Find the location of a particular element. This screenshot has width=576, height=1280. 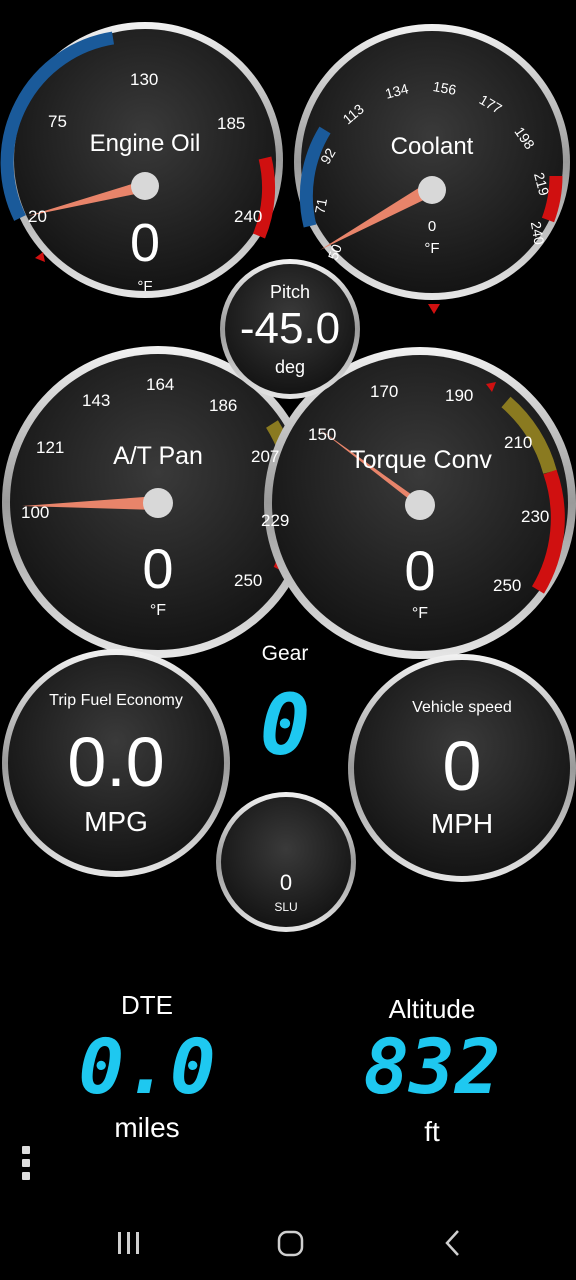

engine-oil-tick-label: 20 is located at coordinates (37, 216).